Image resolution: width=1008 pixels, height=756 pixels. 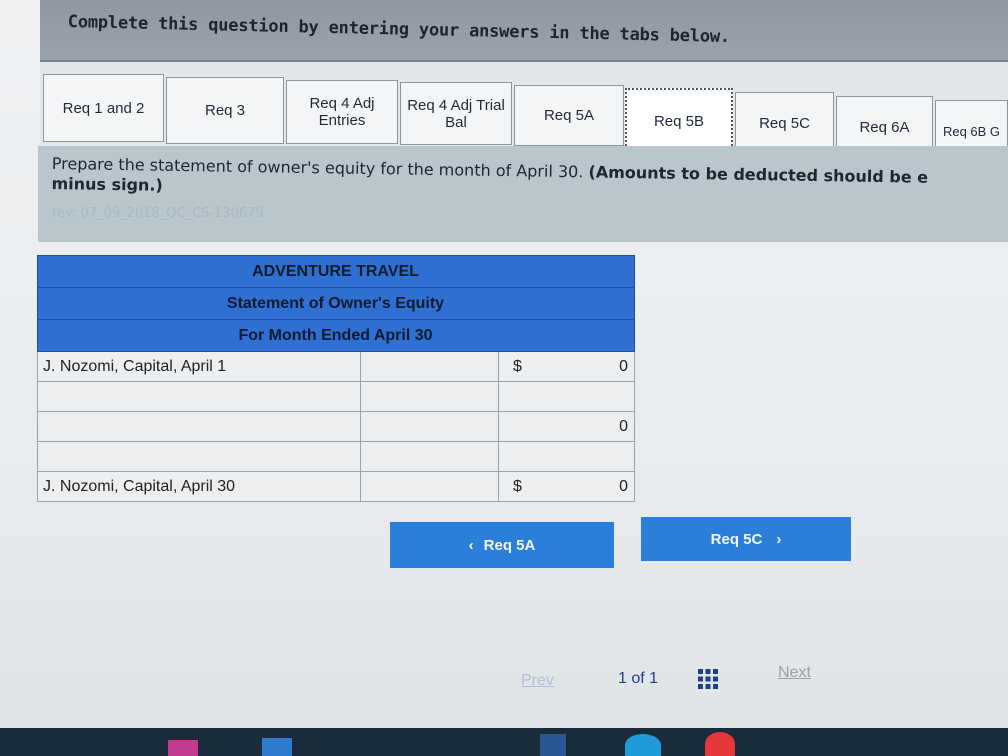 What do you see at coordinates (779, 539) in the screenshot?
I see `chevron-right-icon: ›` at bounding box center [779, 539].